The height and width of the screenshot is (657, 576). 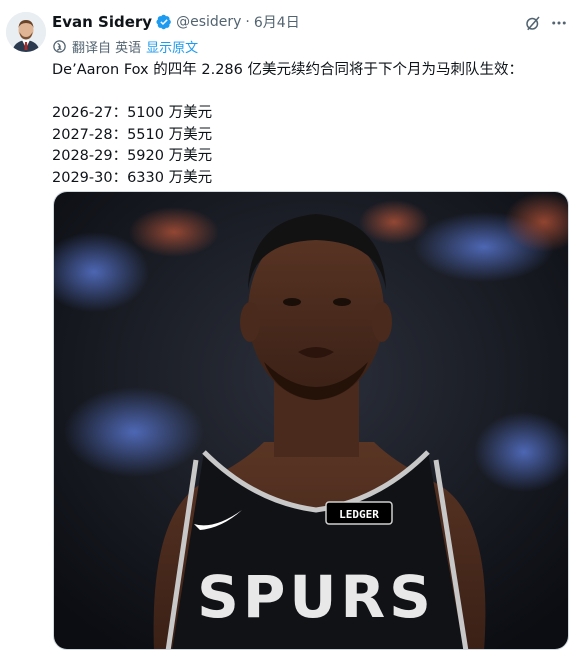 I want to click on author-avatar, so click(x=26, y=32).